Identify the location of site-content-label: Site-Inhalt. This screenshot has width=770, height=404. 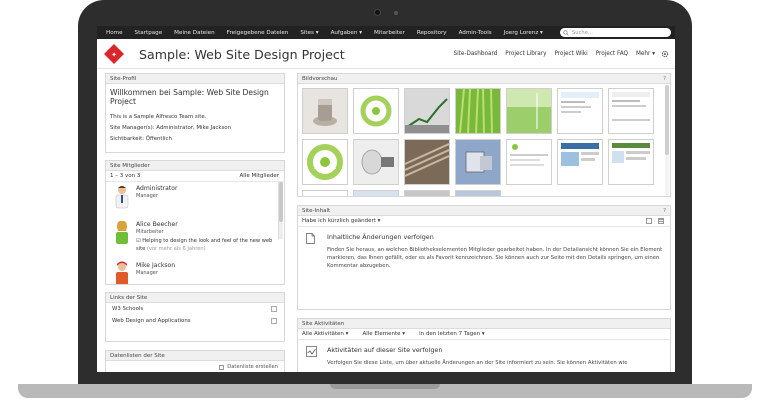
(316, 211).